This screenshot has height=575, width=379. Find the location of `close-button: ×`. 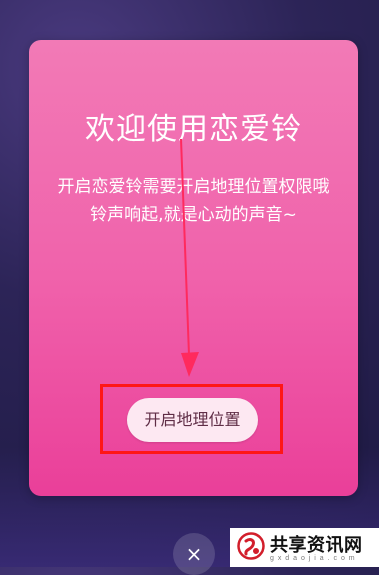

close-button: × is located at coordinates (194, 554).